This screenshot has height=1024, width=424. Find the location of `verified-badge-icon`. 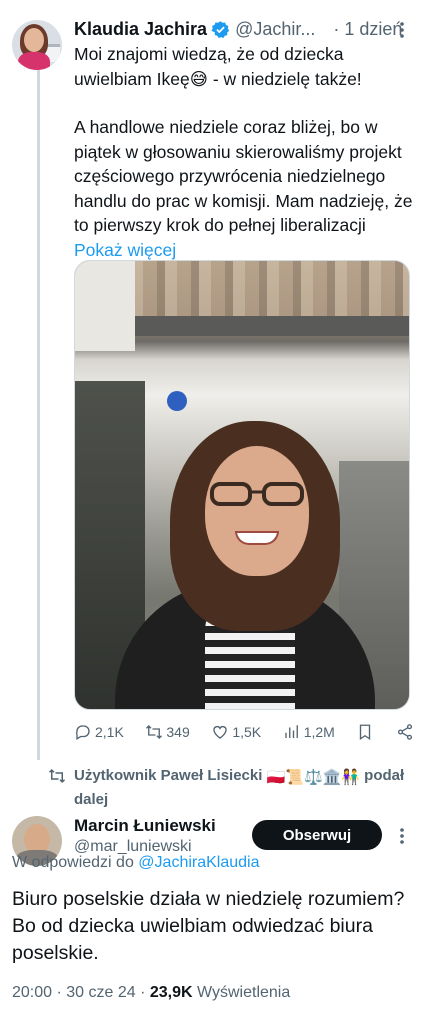

verified-badge-icon is located at coordinates (220, 29).